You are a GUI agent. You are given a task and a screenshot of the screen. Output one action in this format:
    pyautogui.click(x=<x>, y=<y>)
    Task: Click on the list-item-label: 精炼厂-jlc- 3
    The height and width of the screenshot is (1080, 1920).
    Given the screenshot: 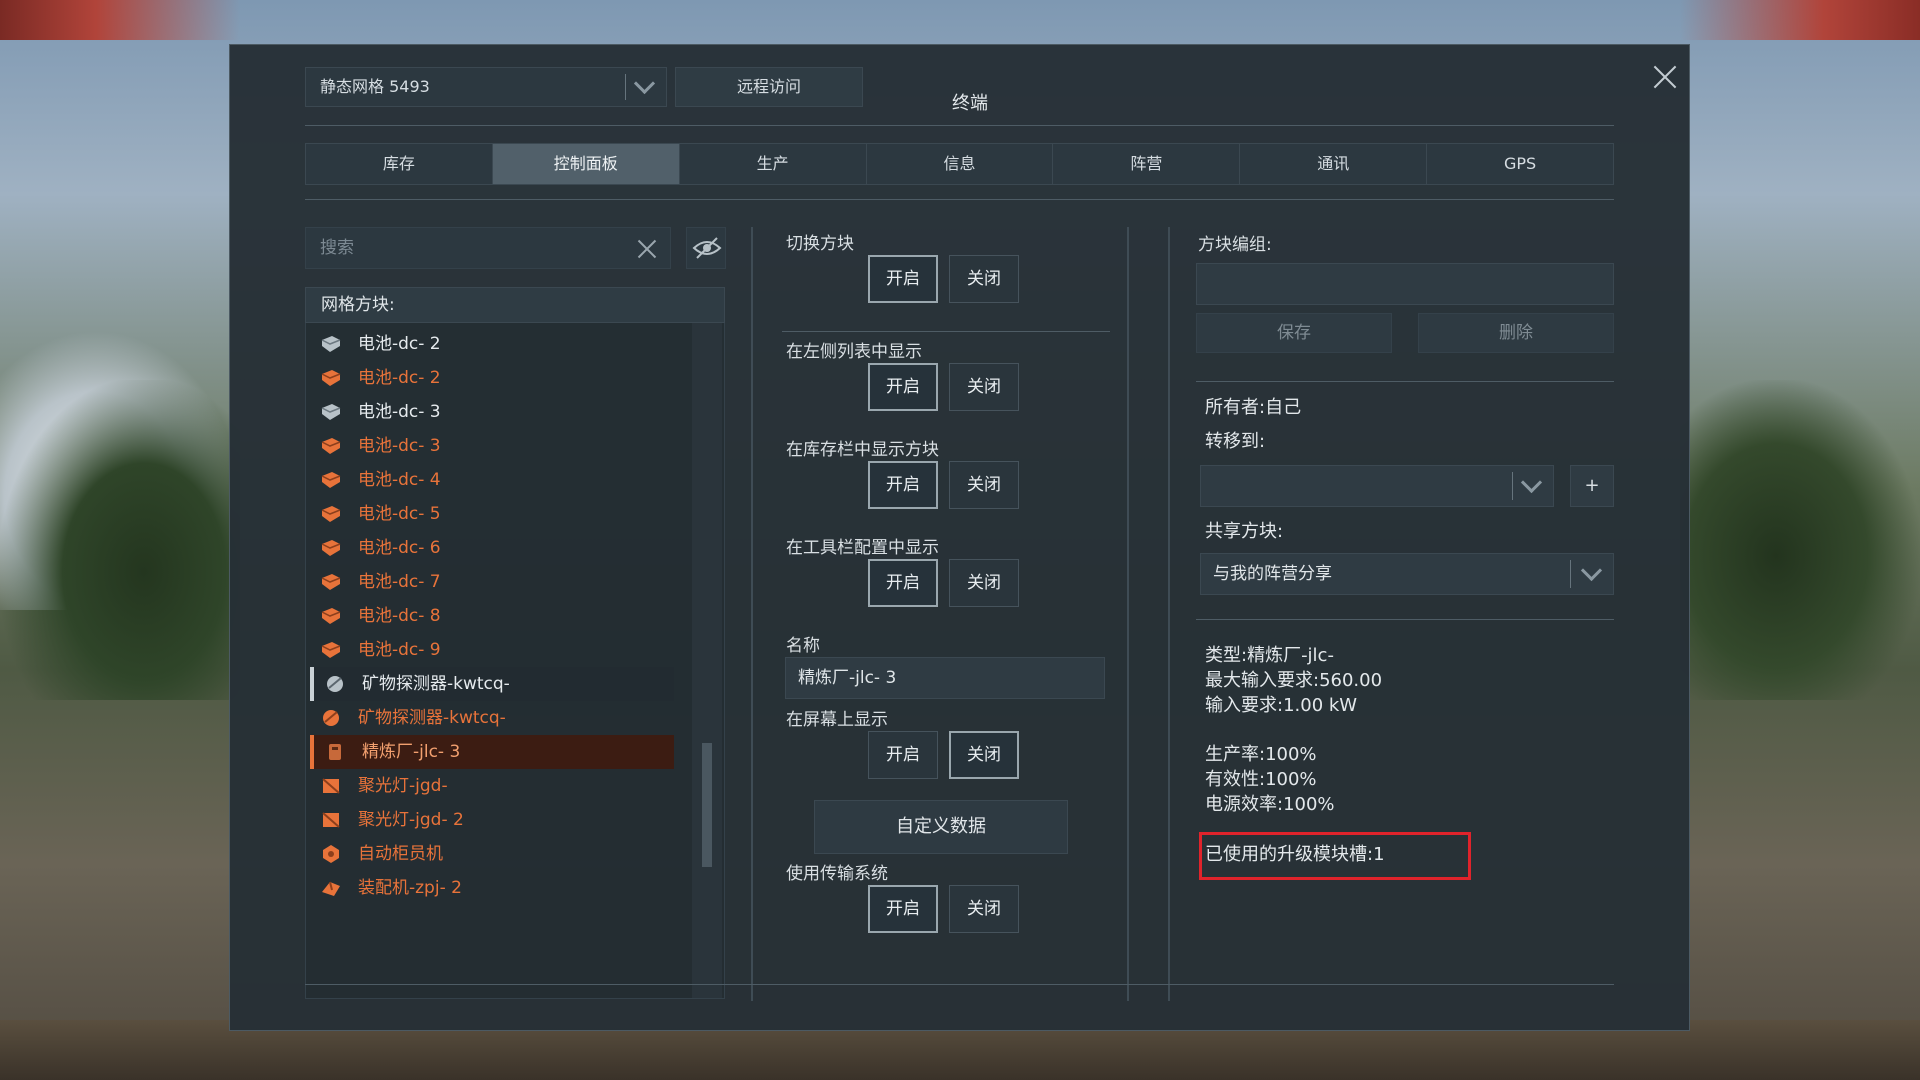 What is the action you would take?
    pyautogui.click(x=411, y=752)
    